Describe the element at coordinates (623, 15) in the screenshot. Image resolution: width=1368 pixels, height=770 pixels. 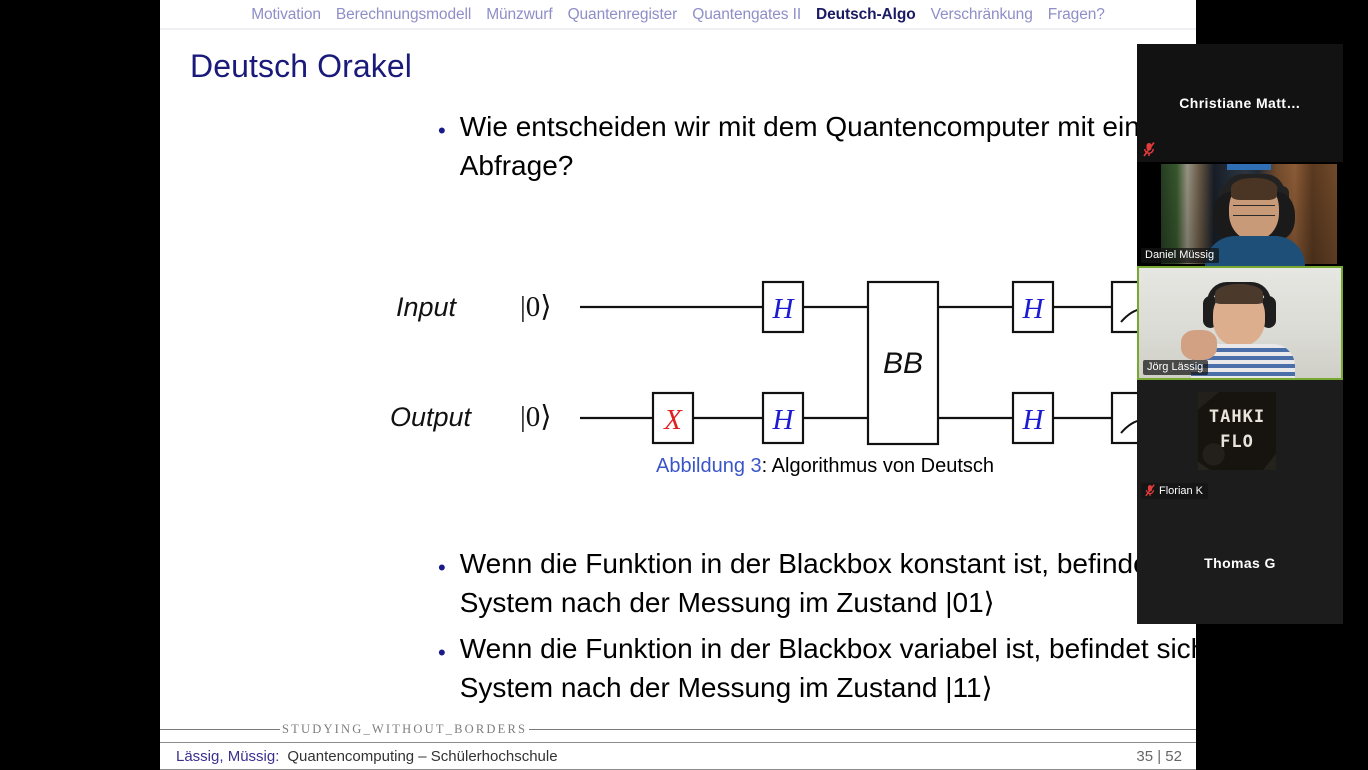
I see `nav-item-quantenregister: Quantenregister` at that location.